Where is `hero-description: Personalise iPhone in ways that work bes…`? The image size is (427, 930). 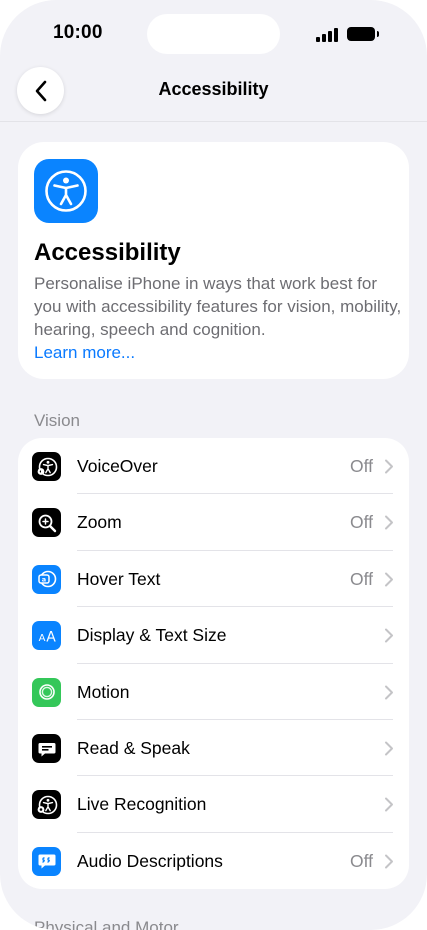 hero-description: Personalise iPhone in ways that work bes… is located at coordinates (218, 306).